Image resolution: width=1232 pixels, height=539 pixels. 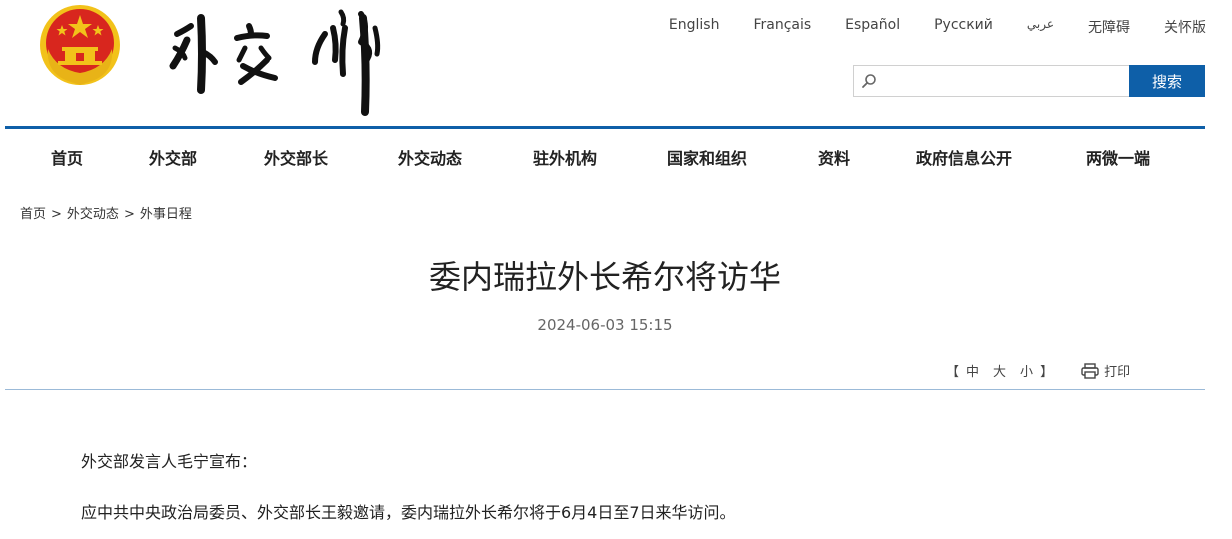 What do you see at coordinates (430, 157) in the screenshot?
I see `nav-item-diplomatic-news: 外交动态` at bounding box center [430, 157].